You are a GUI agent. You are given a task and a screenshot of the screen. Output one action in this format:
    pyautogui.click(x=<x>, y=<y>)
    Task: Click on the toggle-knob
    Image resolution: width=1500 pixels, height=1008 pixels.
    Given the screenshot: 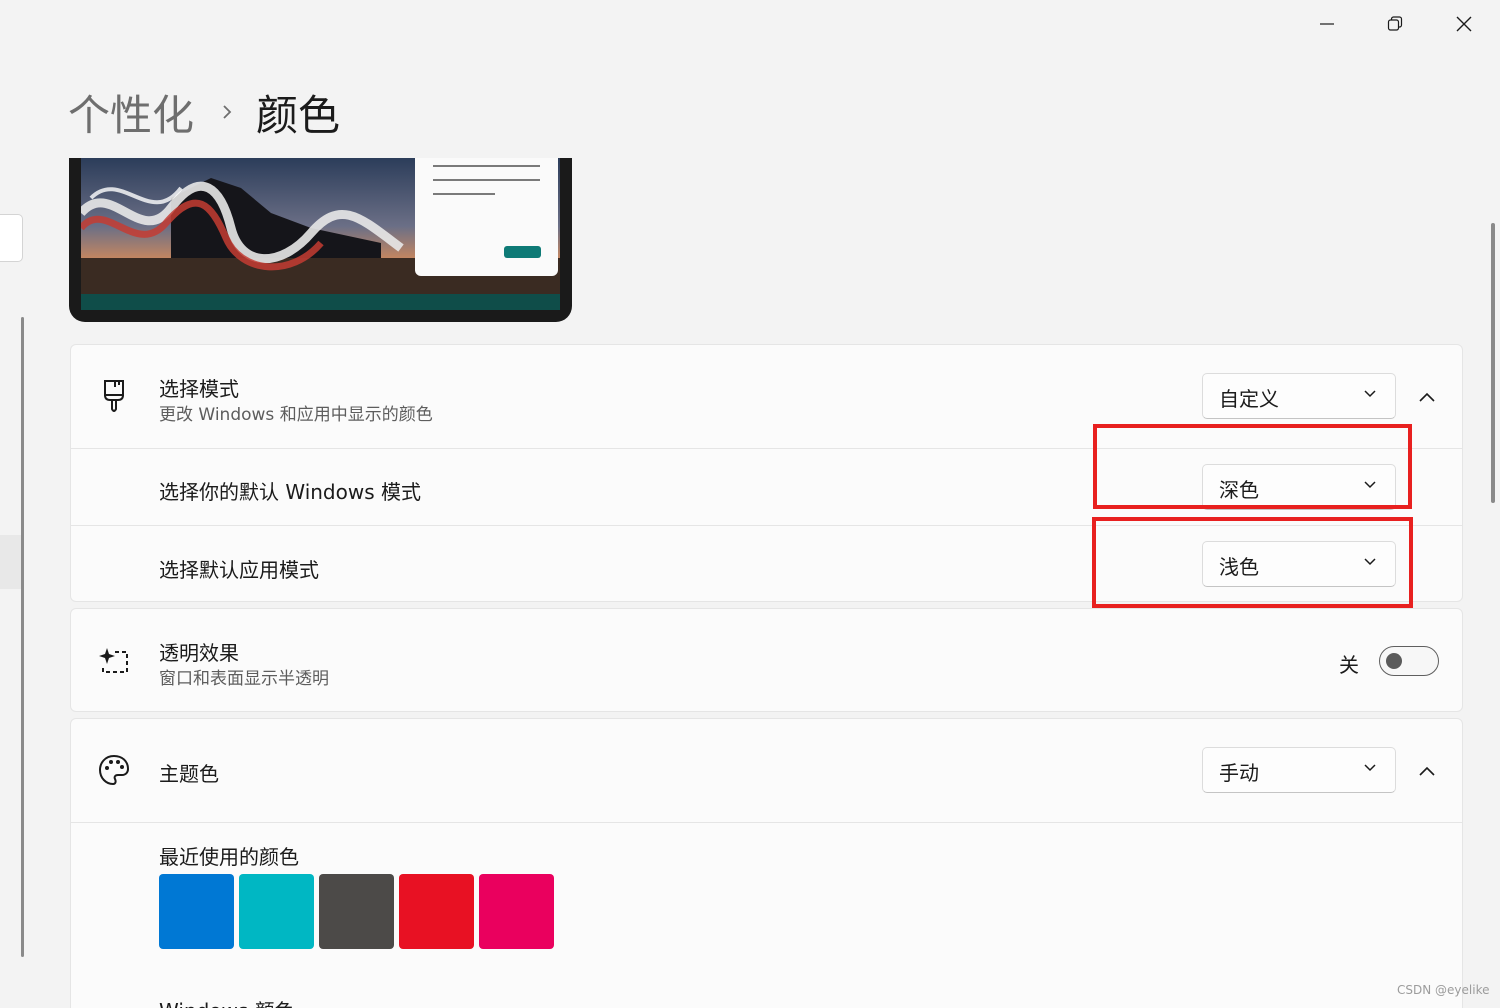 What is the action you would take?
    pyautogui.click(x=1394, y=661)
    